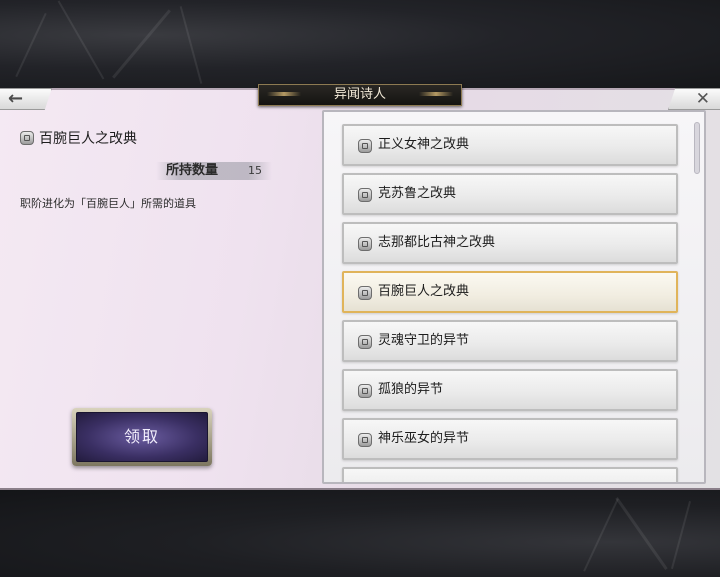  I want to click on list-item: 灵魂守卫的异节, so click(510, 341).